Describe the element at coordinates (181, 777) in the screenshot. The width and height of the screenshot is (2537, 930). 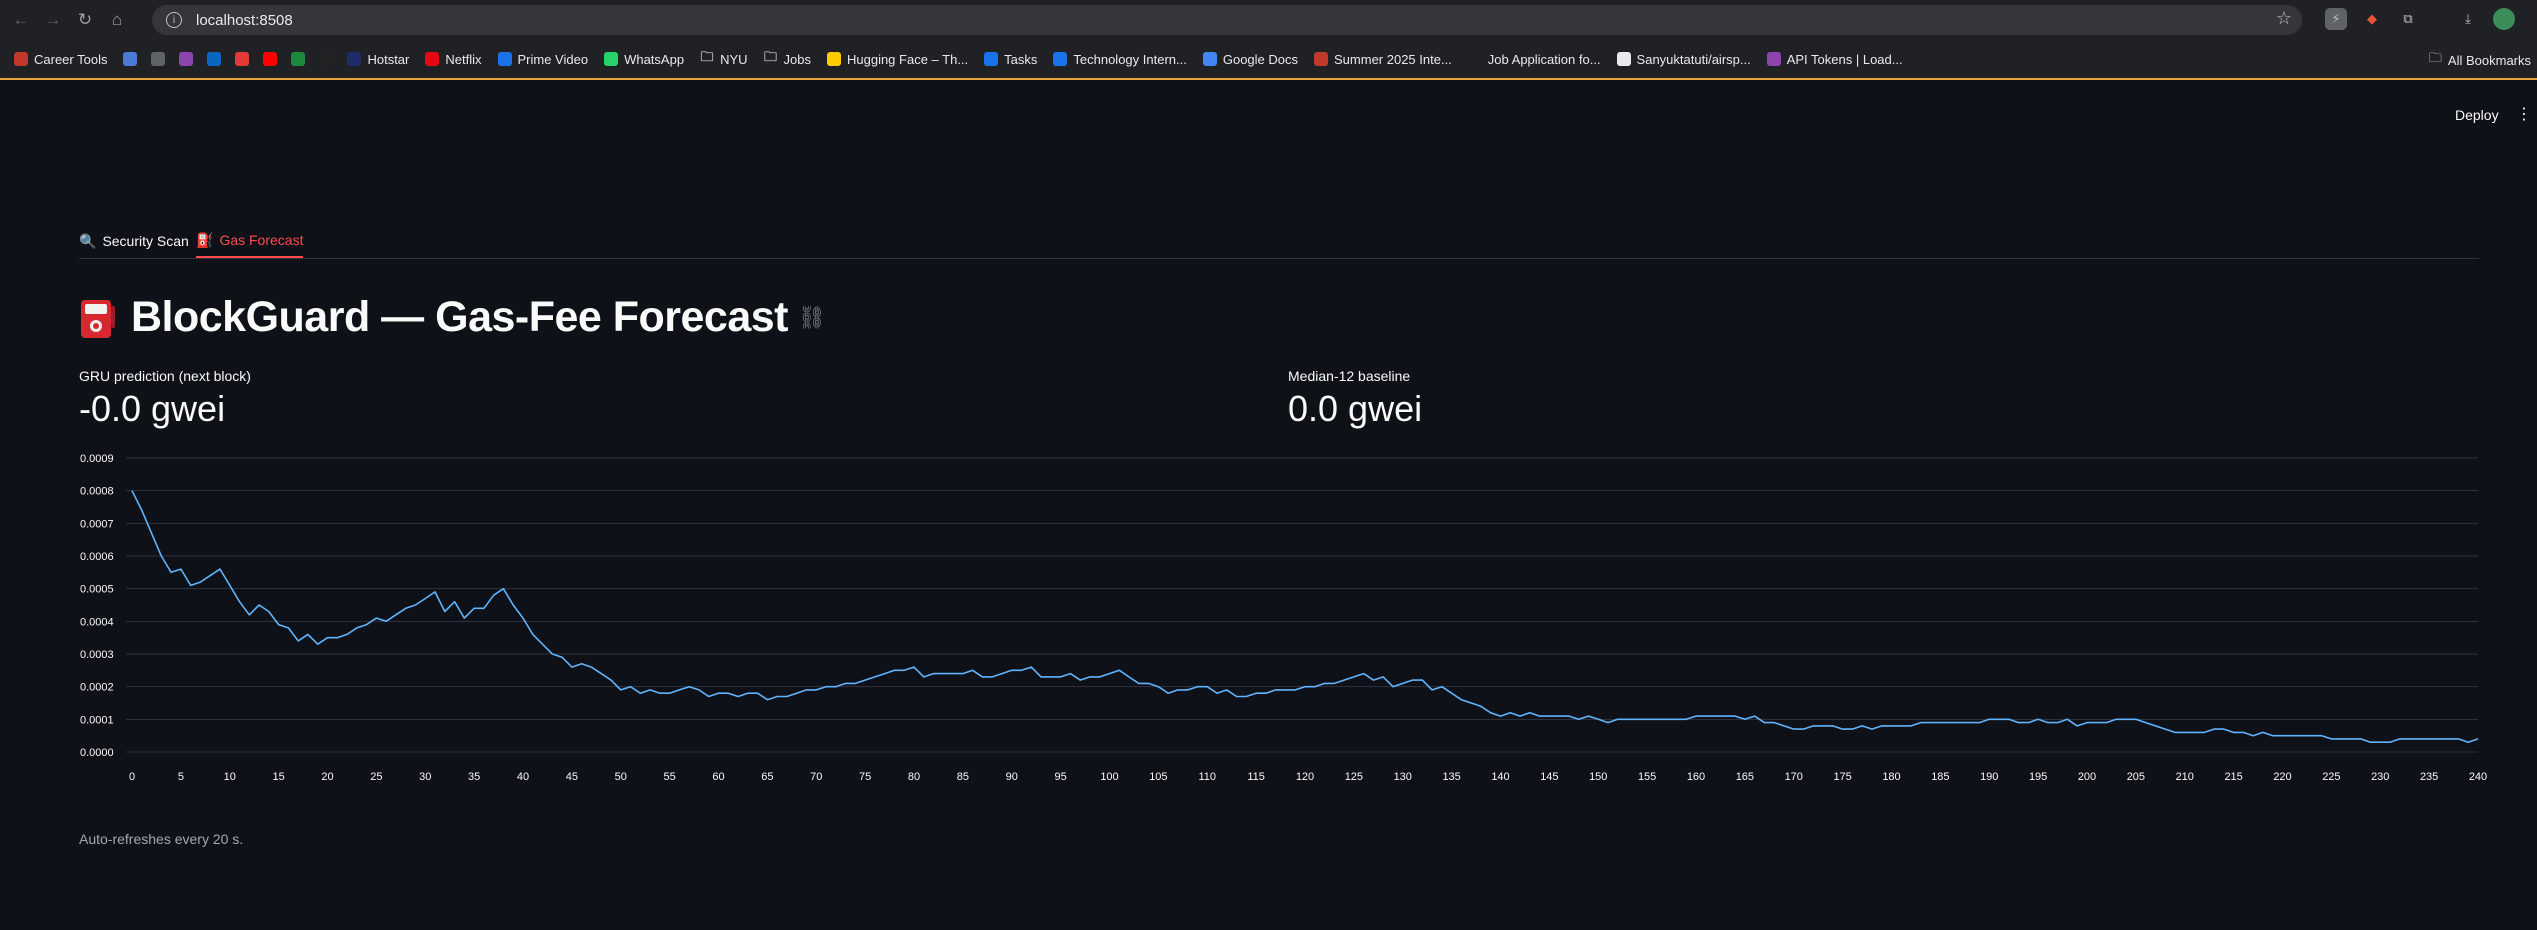
I see `x-tick-label: 5` at that location.